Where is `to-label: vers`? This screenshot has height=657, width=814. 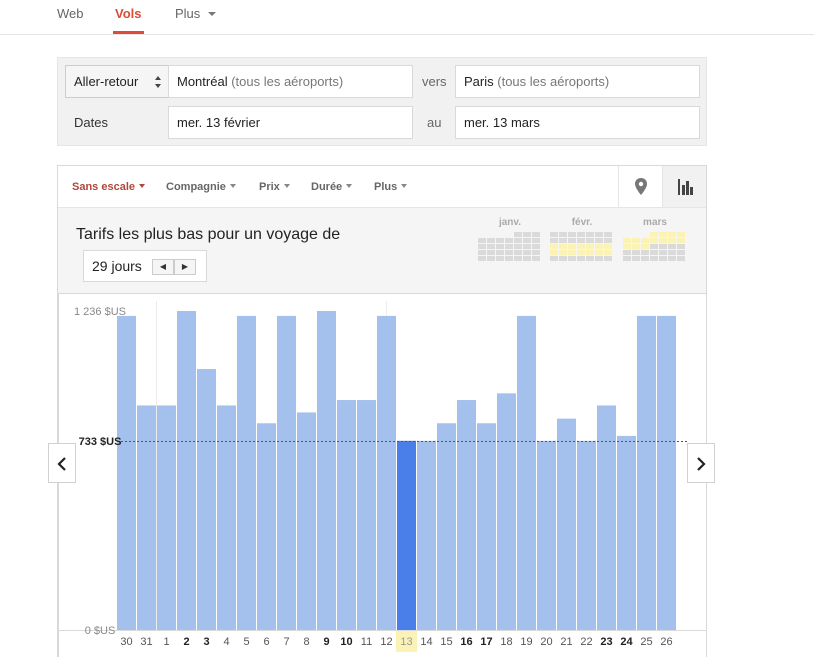 to-label: vers is located at coordinates (434, 81).